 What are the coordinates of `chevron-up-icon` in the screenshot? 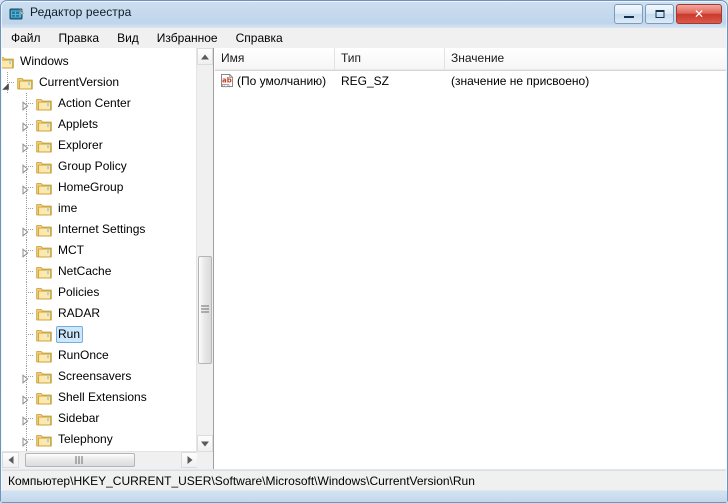 It's located at (205, 56).